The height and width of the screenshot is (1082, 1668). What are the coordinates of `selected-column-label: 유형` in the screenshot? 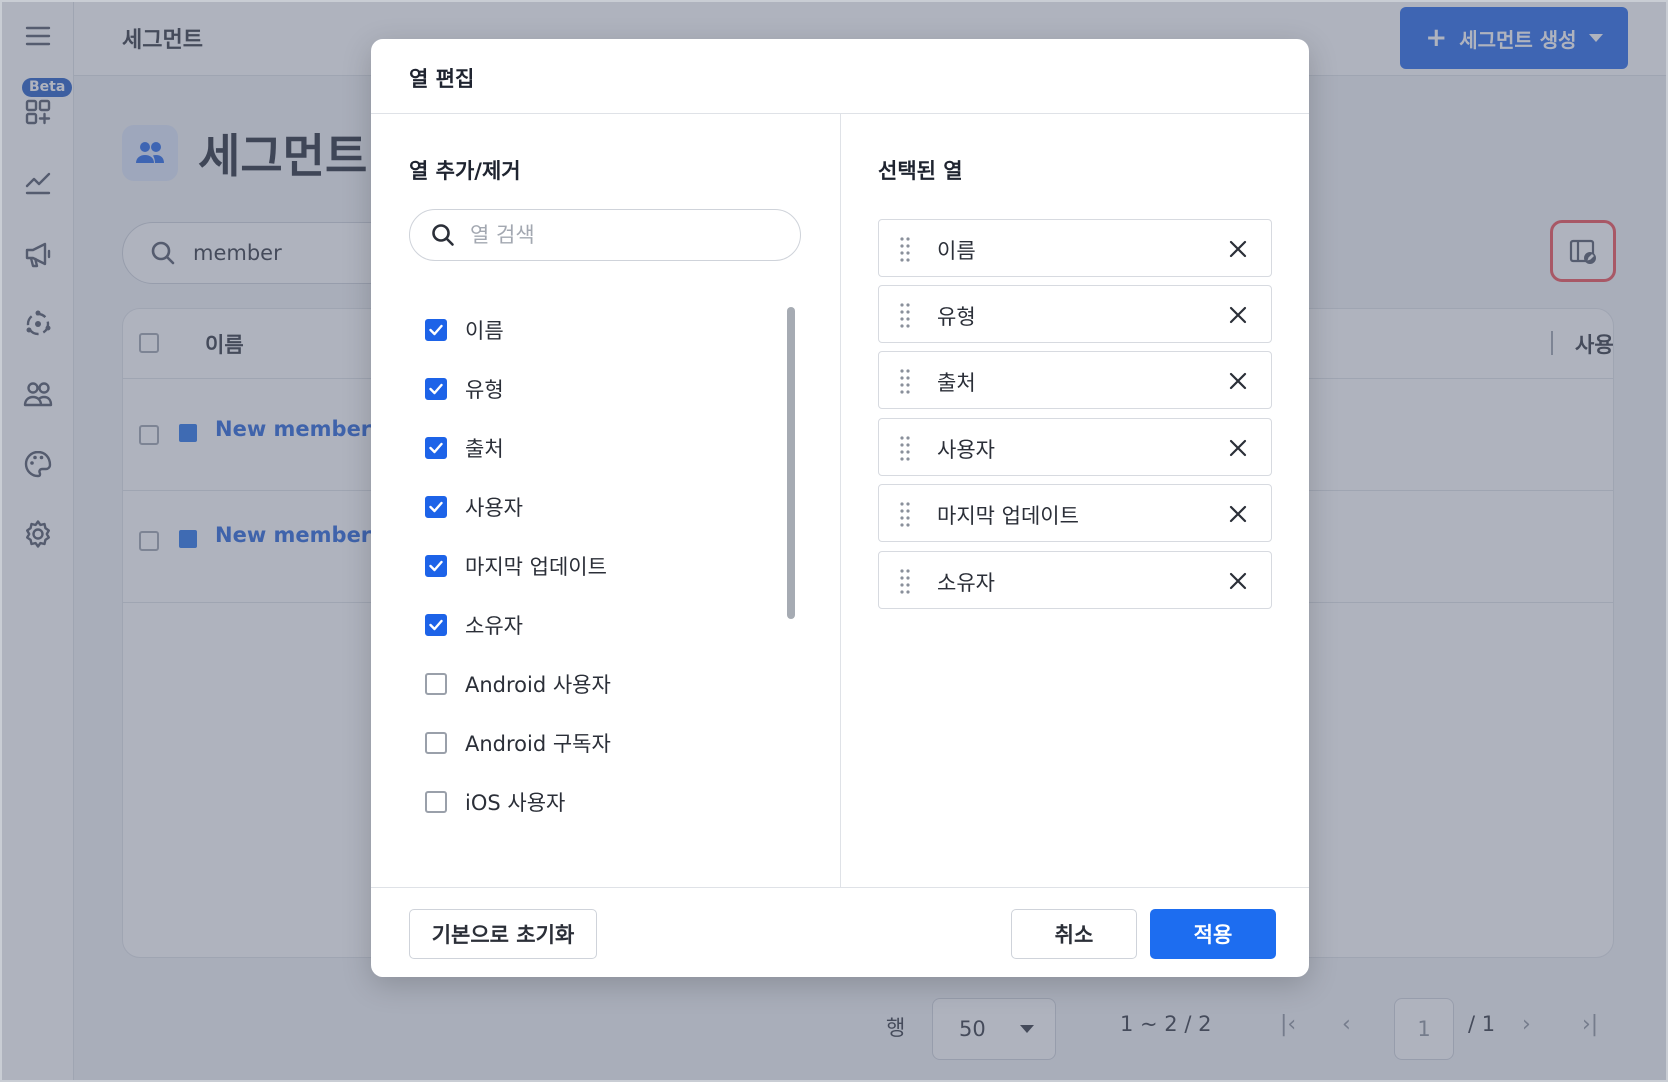 It's located at (956, 317).